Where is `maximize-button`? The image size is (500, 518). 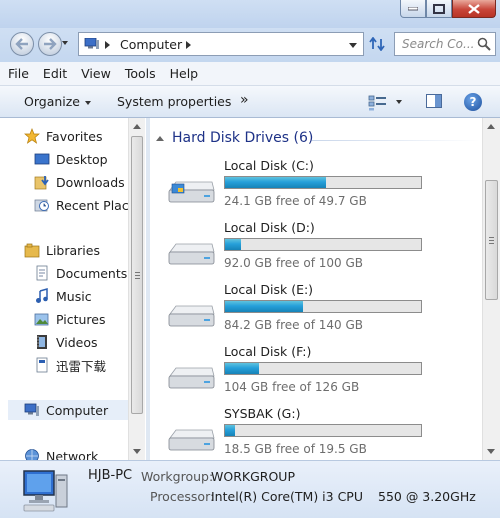
maximize-button is located at coordinates (439, 9).